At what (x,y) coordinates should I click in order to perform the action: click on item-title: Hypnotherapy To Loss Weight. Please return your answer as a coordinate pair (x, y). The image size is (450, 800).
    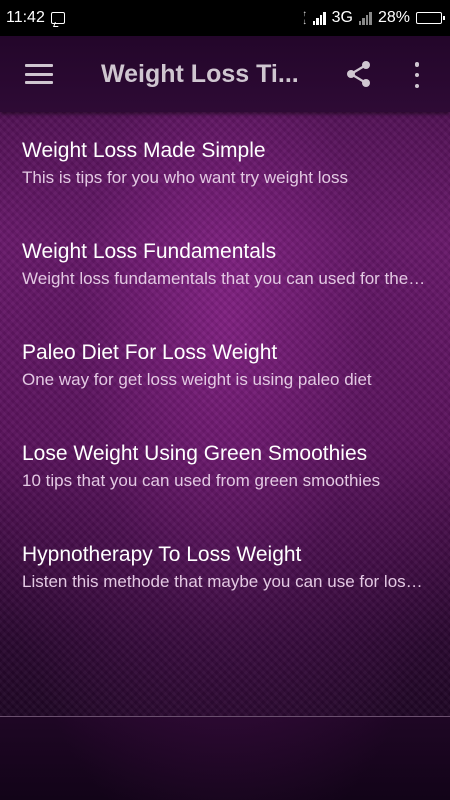
    Looking at the image, I should click on (162, 554).